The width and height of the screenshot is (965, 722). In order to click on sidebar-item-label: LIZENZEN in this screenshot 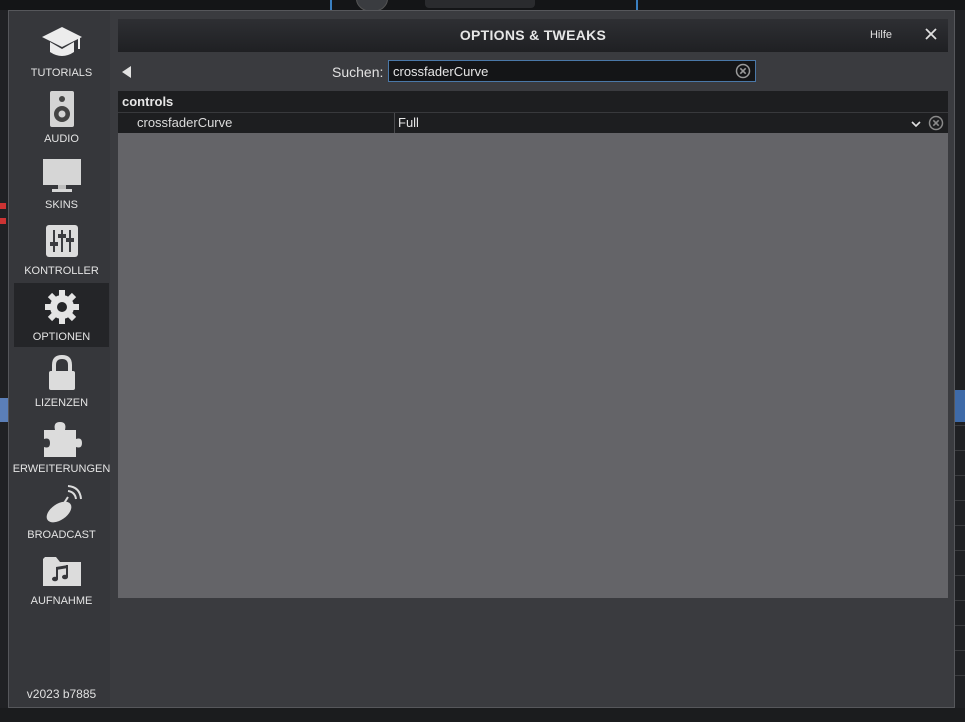, I will do `click(61, 403)`.